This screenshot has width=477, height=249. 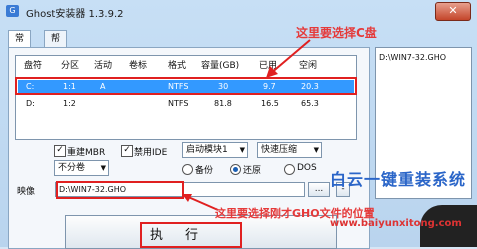 What do you see at coordinates (289, 169) in the screenshot?
I see `dos-radio` at bounding box center [289, 169].